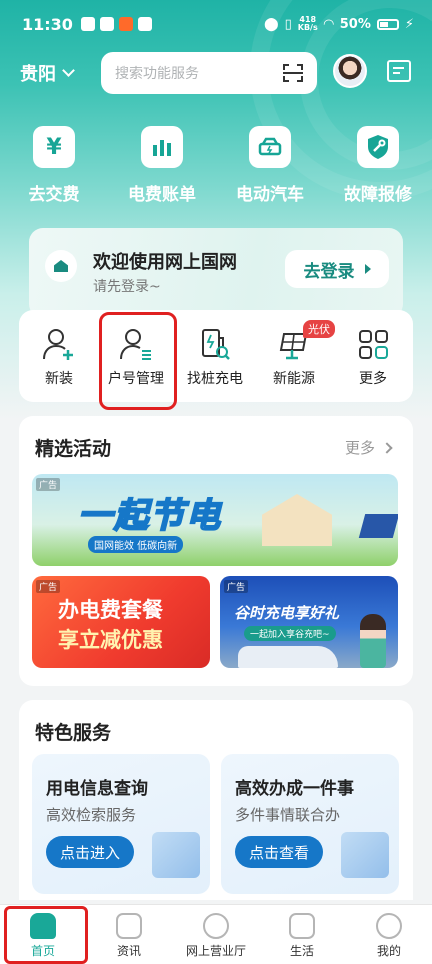  Describe the element at coordinates (59, 379) in the screenshot. I see `service-label: 新装` at that location.